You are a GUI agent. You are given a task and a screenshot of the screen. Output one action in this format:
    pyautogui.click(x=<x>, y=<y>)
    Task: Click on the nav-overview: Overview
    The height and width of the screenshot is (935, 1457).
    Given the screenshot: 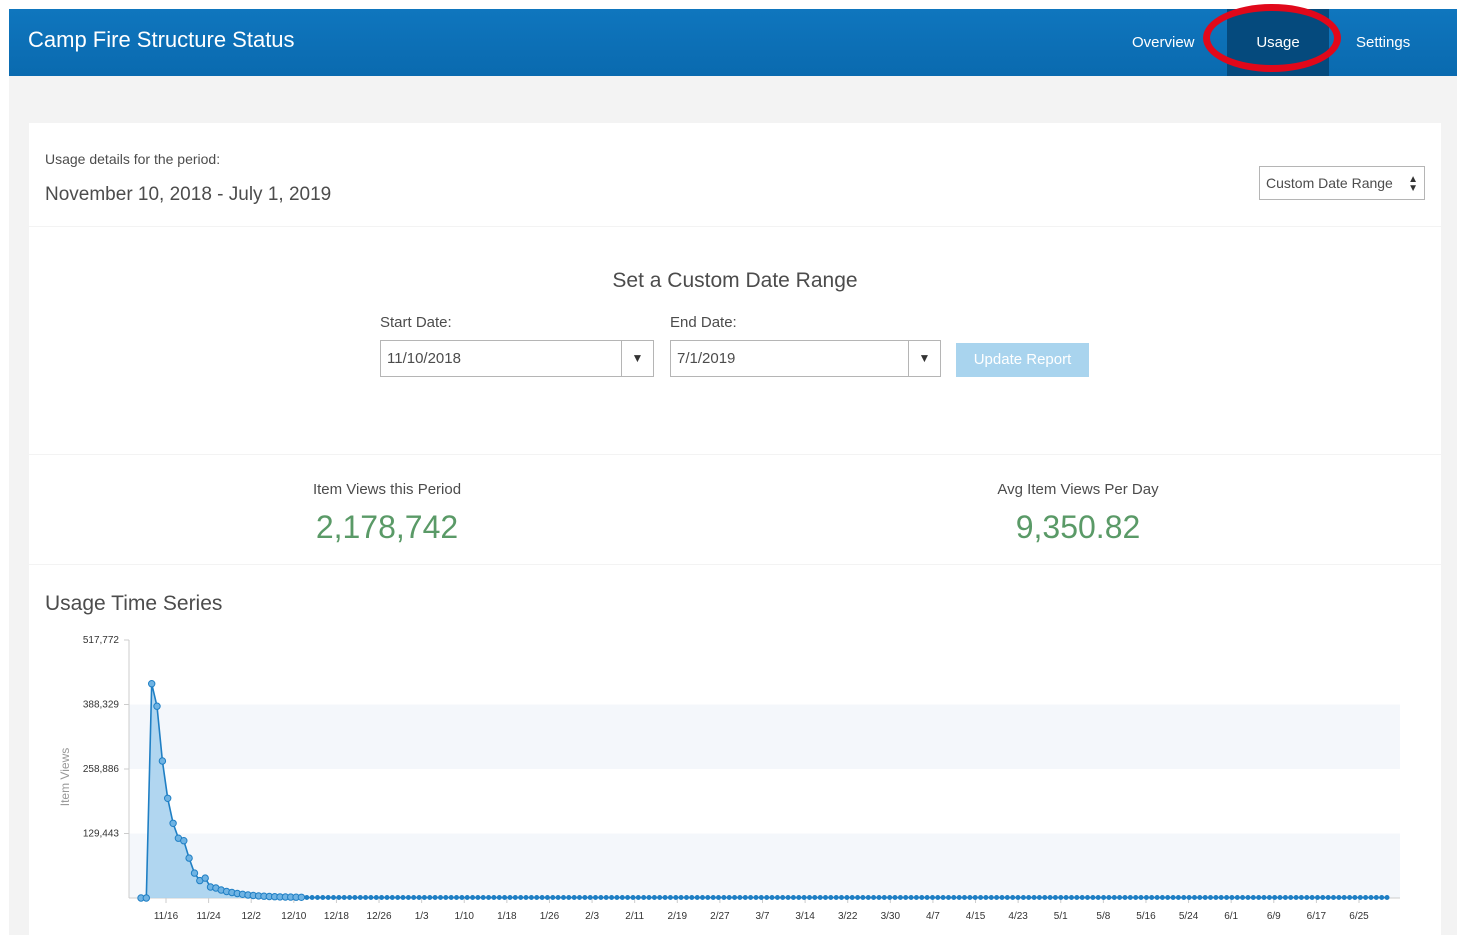 What is the action you would take?
    pyautogui.click(x=1163, y=42)
    